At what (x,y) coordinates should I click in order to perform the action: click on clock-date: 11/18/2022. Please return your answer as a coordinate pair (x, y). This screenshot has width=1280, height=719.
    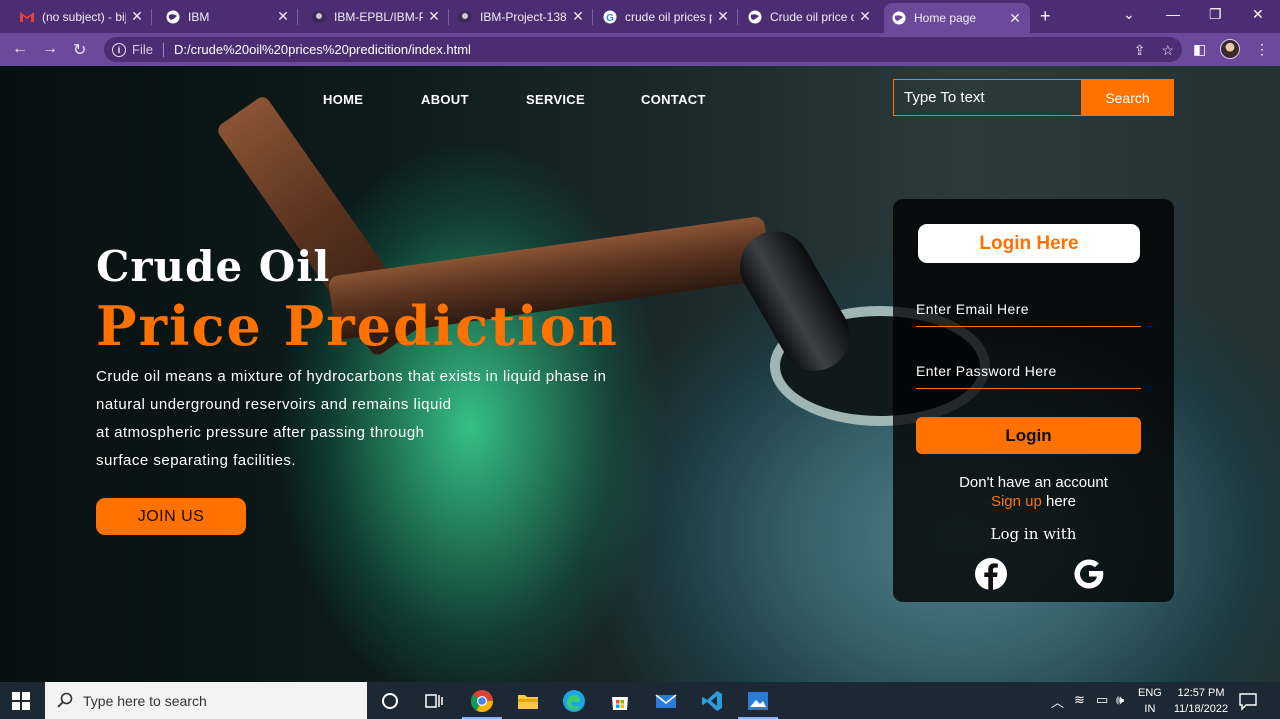
    Looking at the image, I should click on (1201, 709).